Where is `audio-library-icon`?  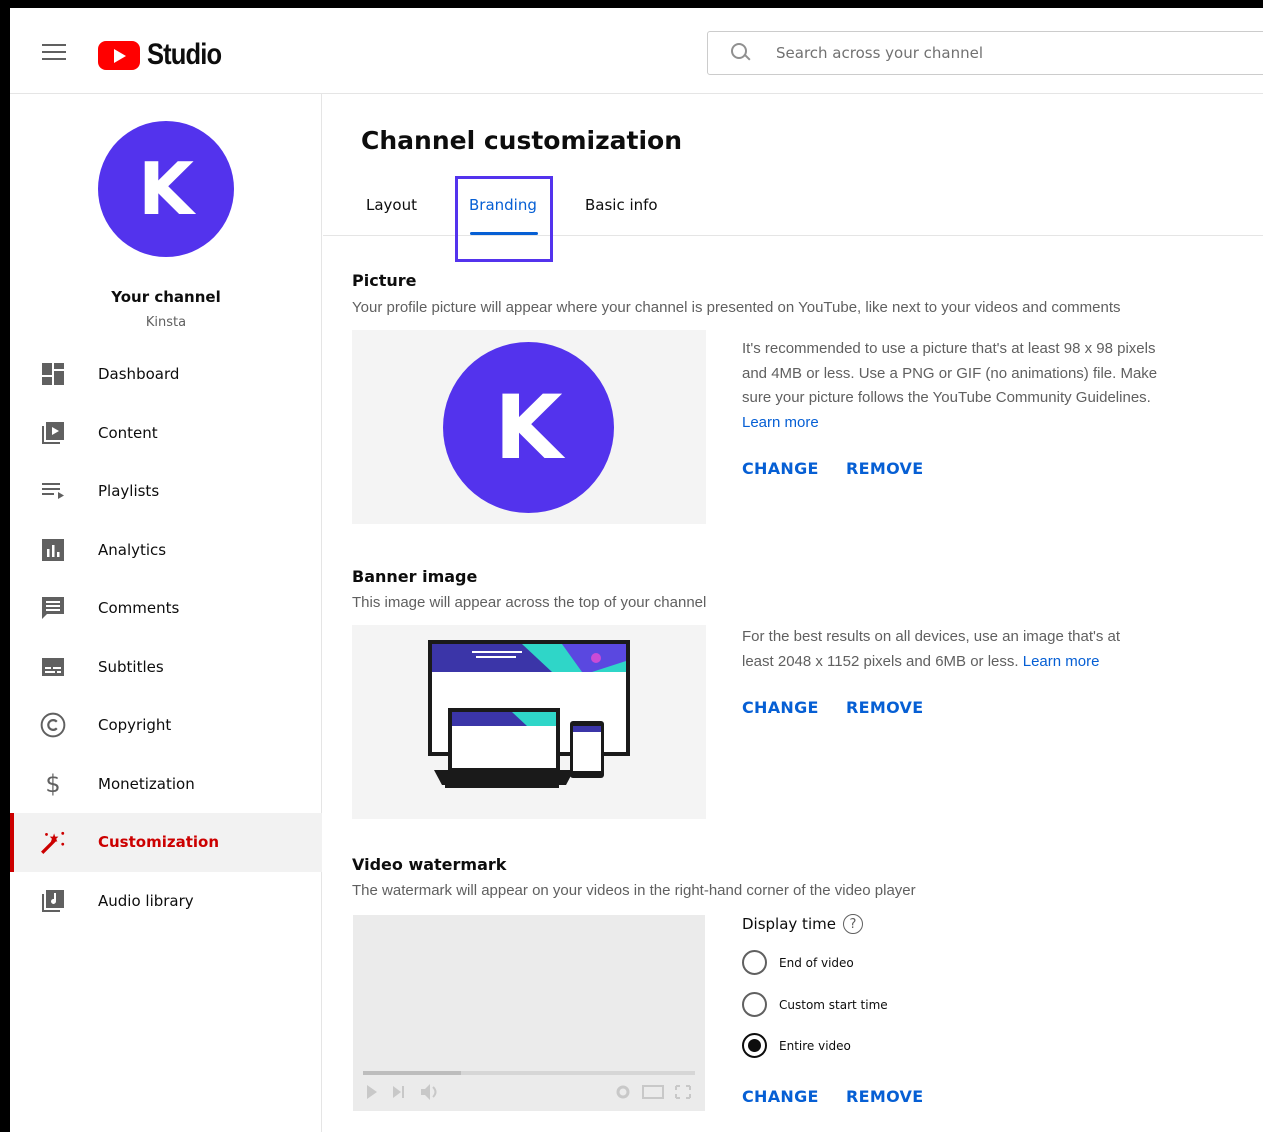 audio-library-icon is located at coordinates (53, 901).